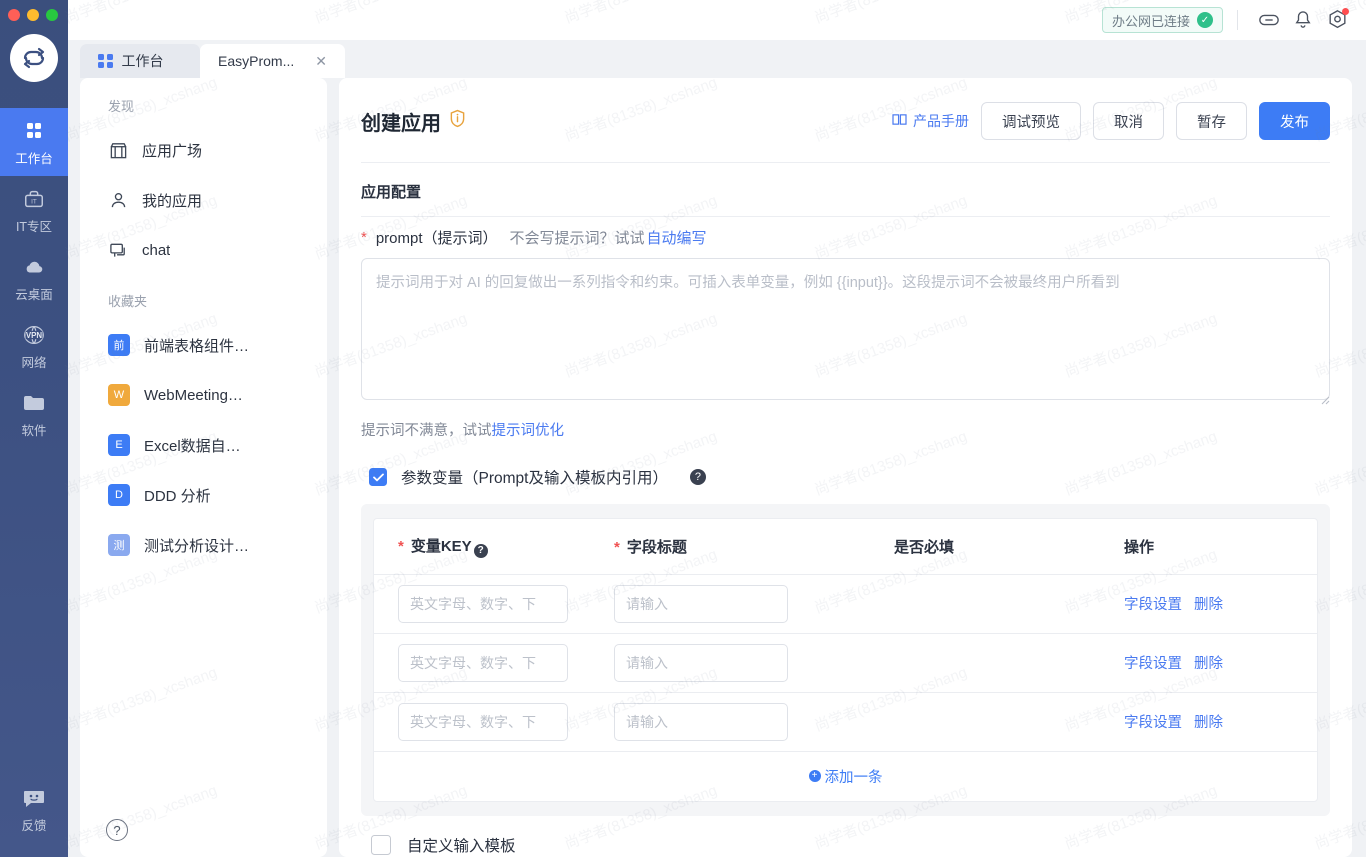 The height and width of the screenshot is (857, 1366). Describe the element at coordinates (34, 346) in the screenshot. I see `rail-item-network: VPN 网络` at that location.